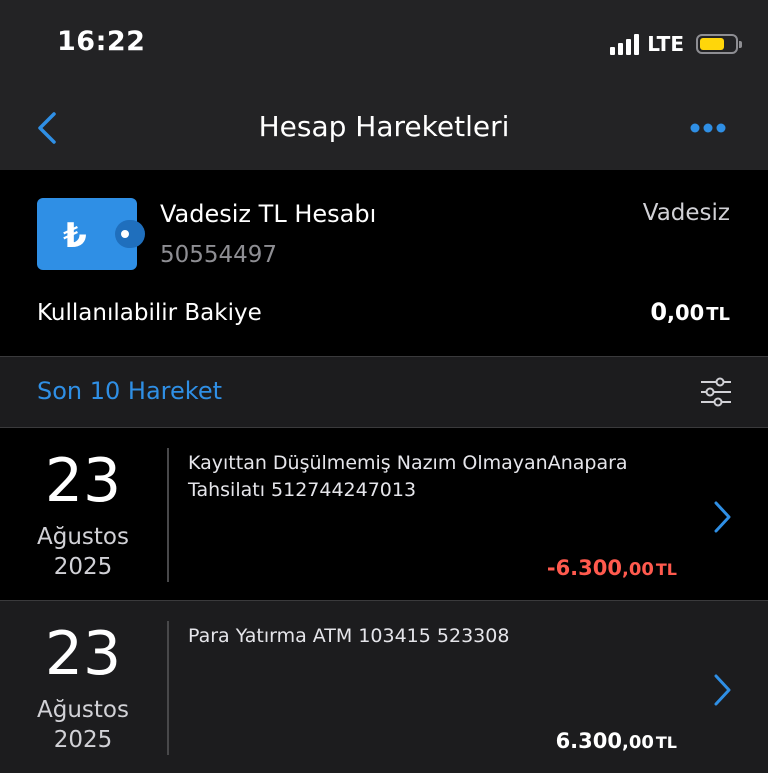 The width and height of the screenshot is (768, 773). Describe the element at coordinates (384, 126) in the screenshot. I see `page-title: Hesap Hareketleri` at that location.